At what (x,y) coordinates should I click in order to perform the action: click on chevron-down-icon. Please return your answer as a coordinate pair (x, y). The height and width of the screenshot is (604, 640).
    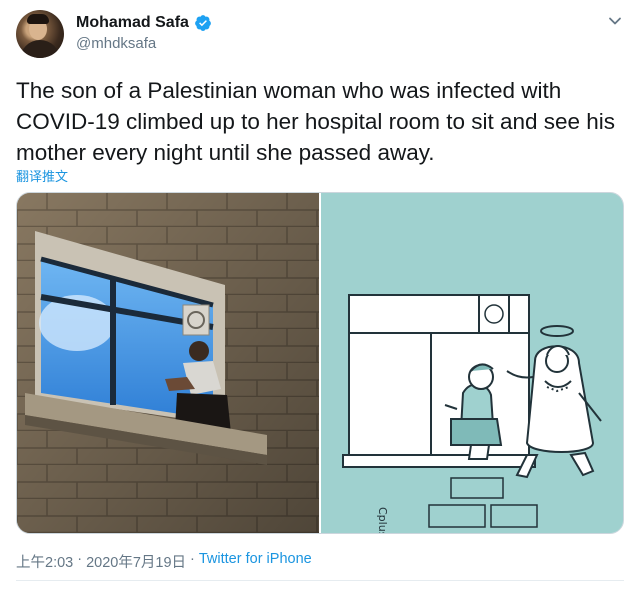
    Looking at the image, I should click on (615, 21).